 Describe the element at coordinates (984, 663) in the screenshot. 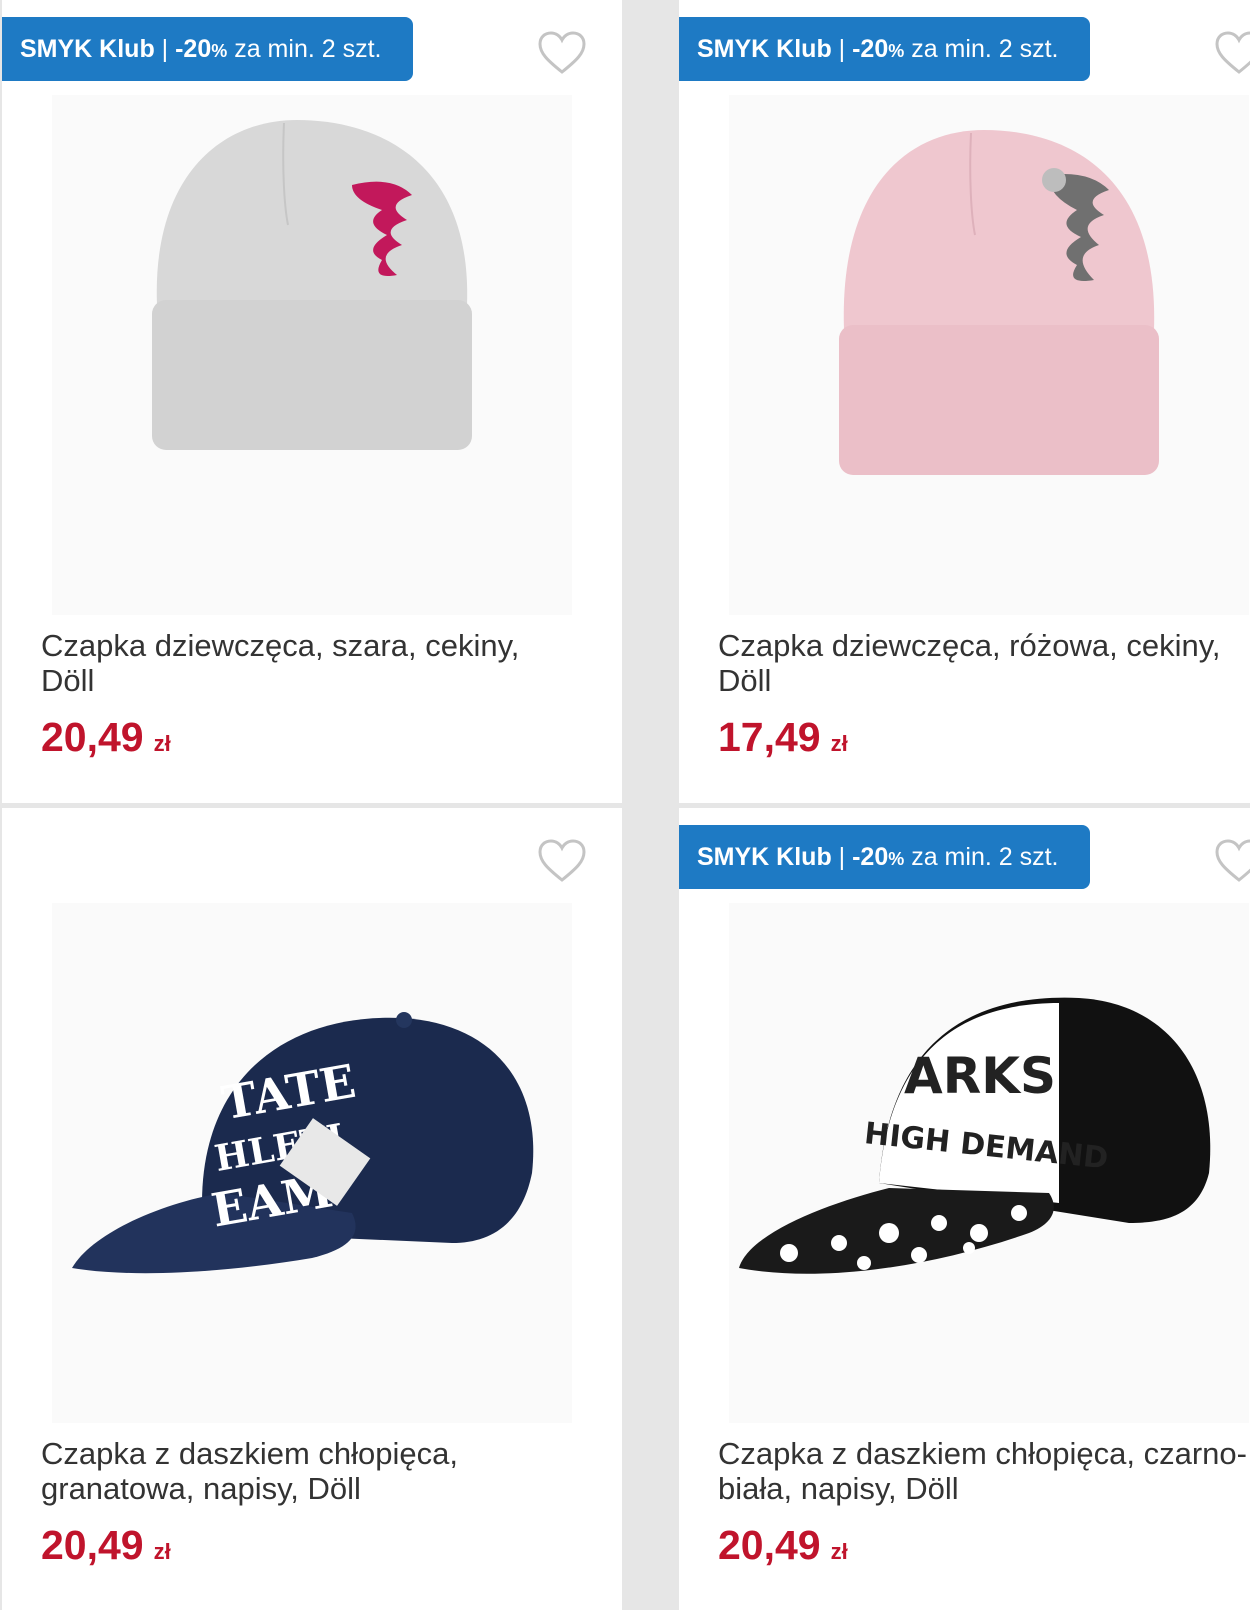

I see `product-title: Czapka dziewczęca, różowa, cekiny, Döll` at that location.